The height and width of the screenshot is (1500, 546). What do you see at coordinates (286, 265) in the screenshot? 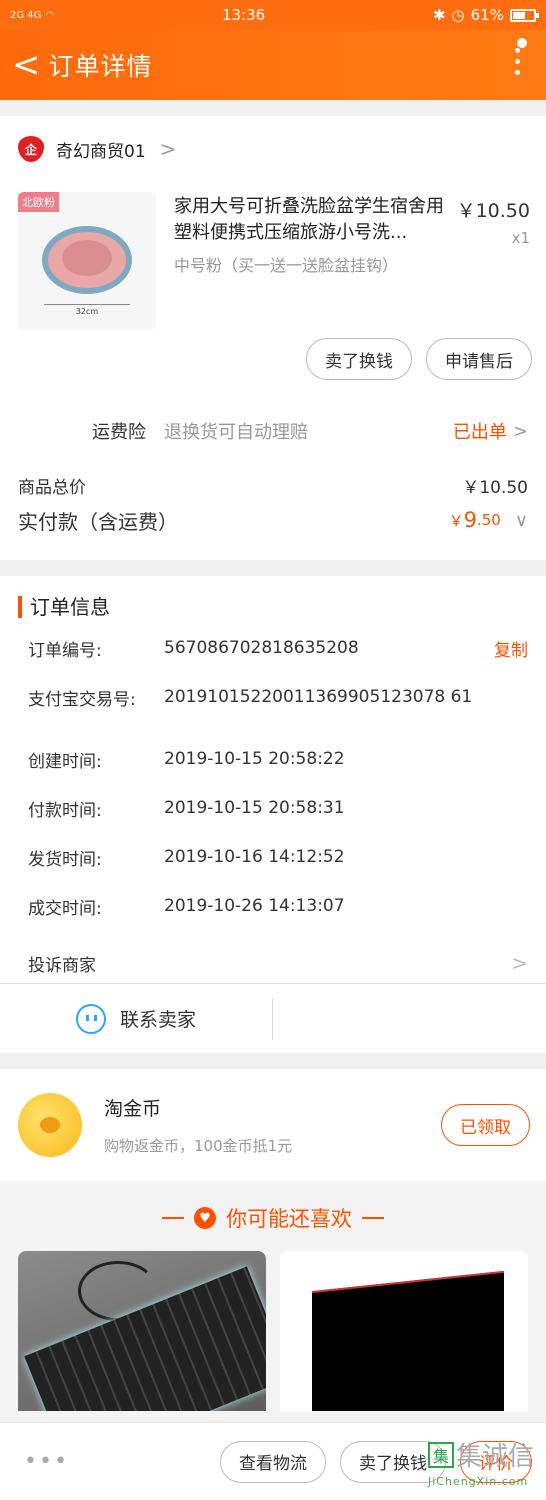
I see `product-spec: 中号粉（买一送一送脸盆挂钩）` at bounding box center [286, 265].